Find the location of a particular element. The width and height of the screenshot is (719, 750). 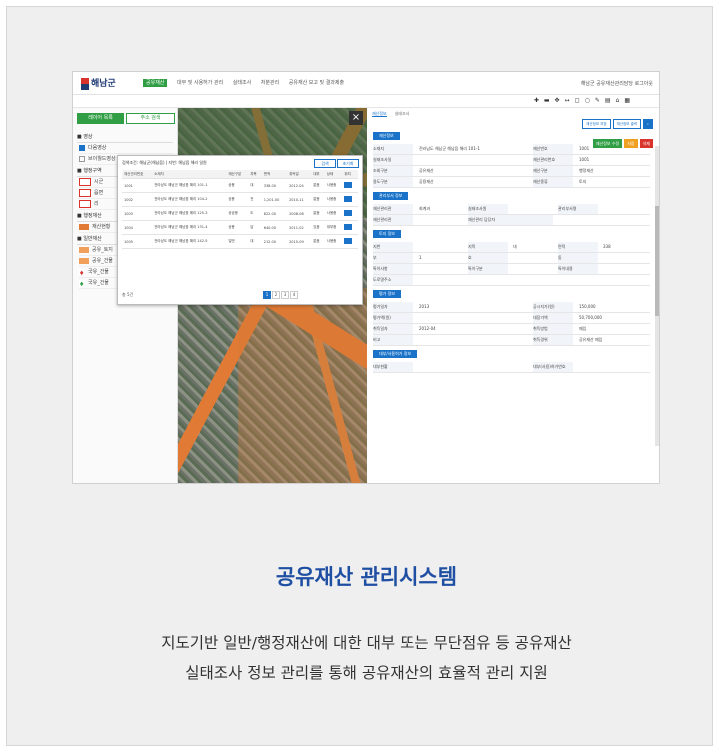

table-header-row: 재산관리번호 소재지 재산구분 지목 면적 취득일 대부 상태 위치 is located at coordinates (240, 174).